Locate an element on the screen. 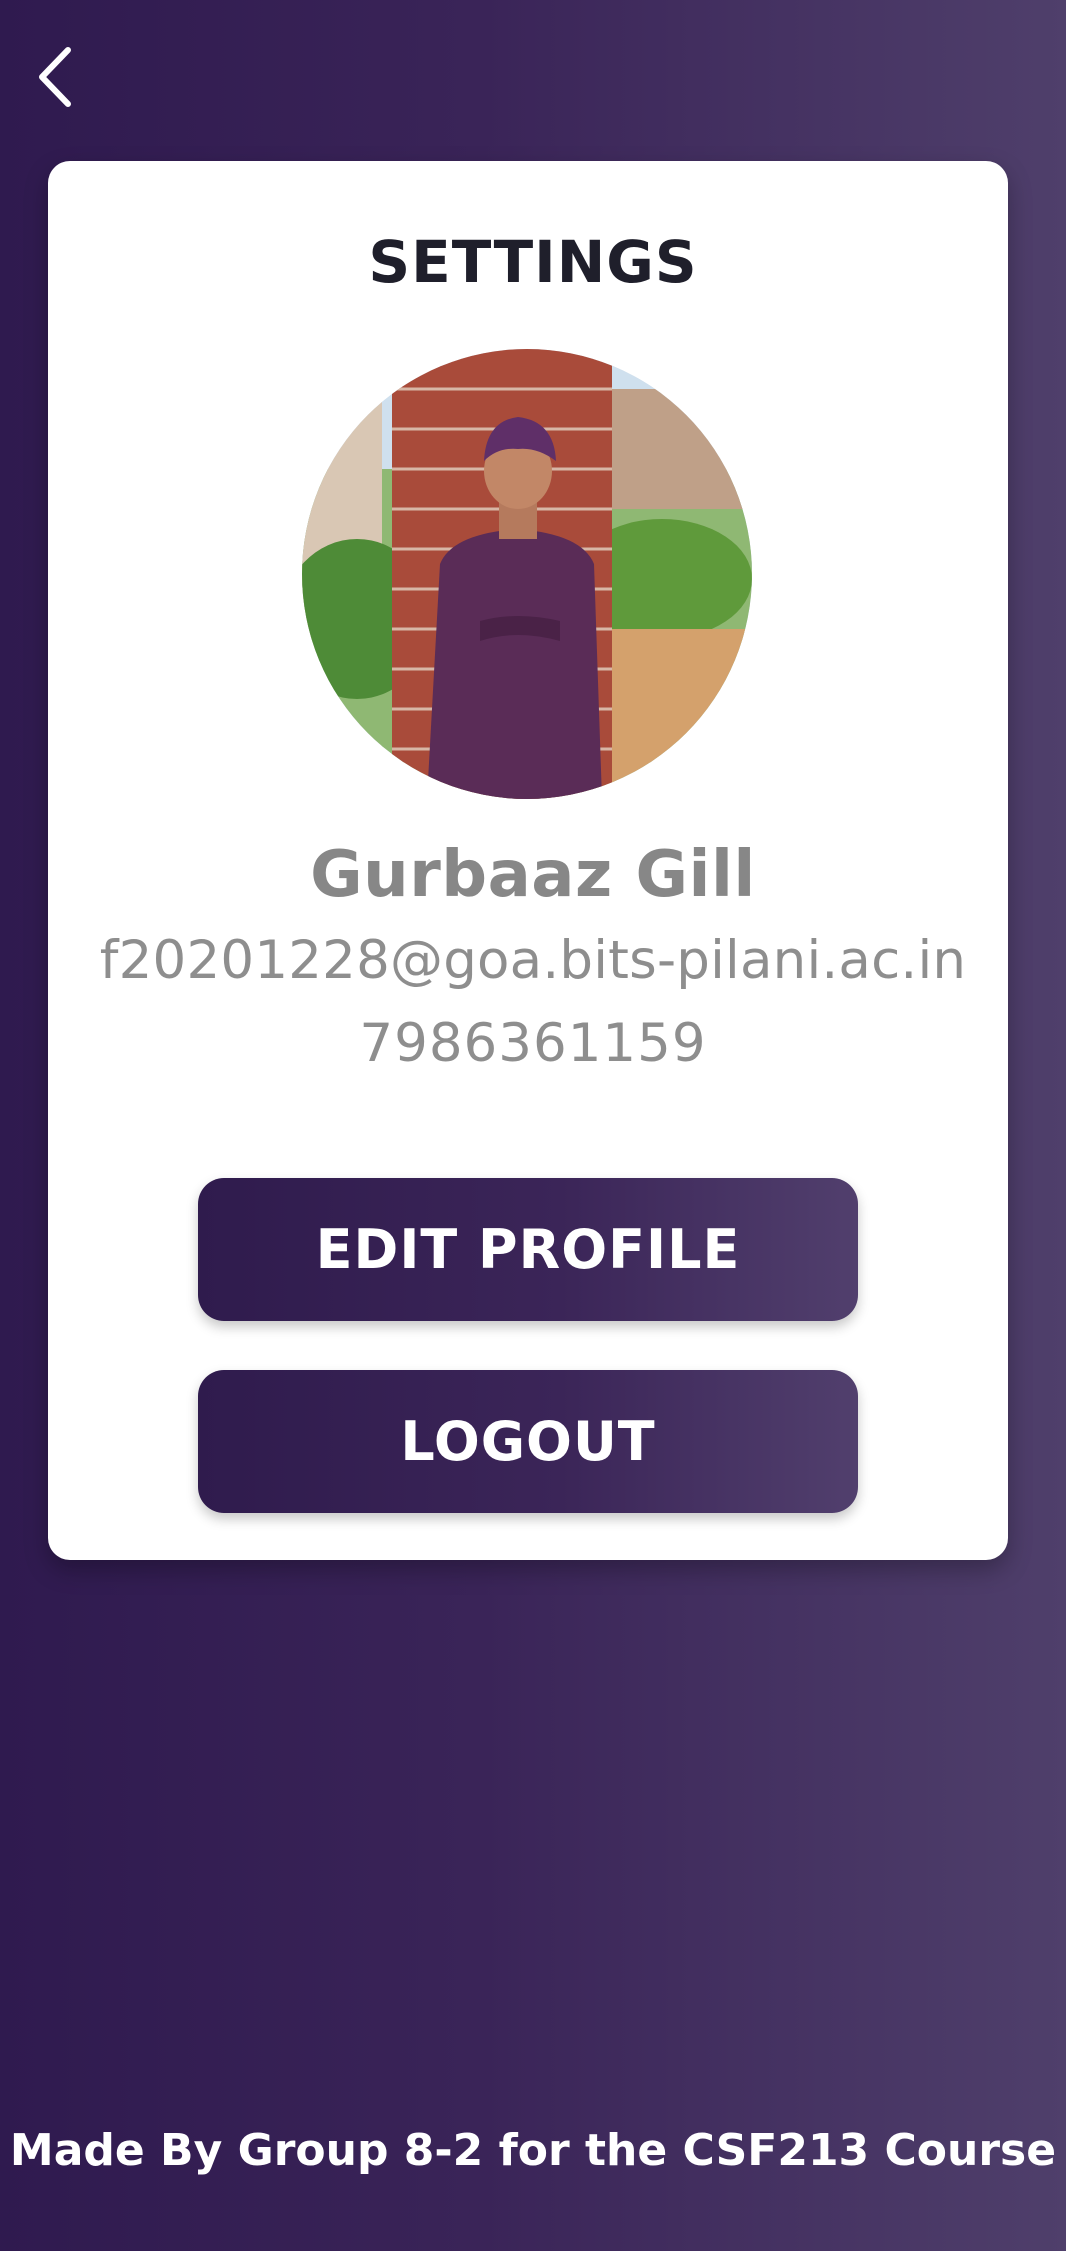  edit-profile-button: EDIT PROFILE is located at coordinates (528, 1249).